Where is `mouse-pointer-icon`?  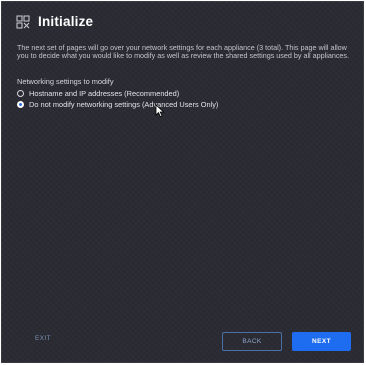 mouse-pointer-icon is located at coordinates (160, 111).